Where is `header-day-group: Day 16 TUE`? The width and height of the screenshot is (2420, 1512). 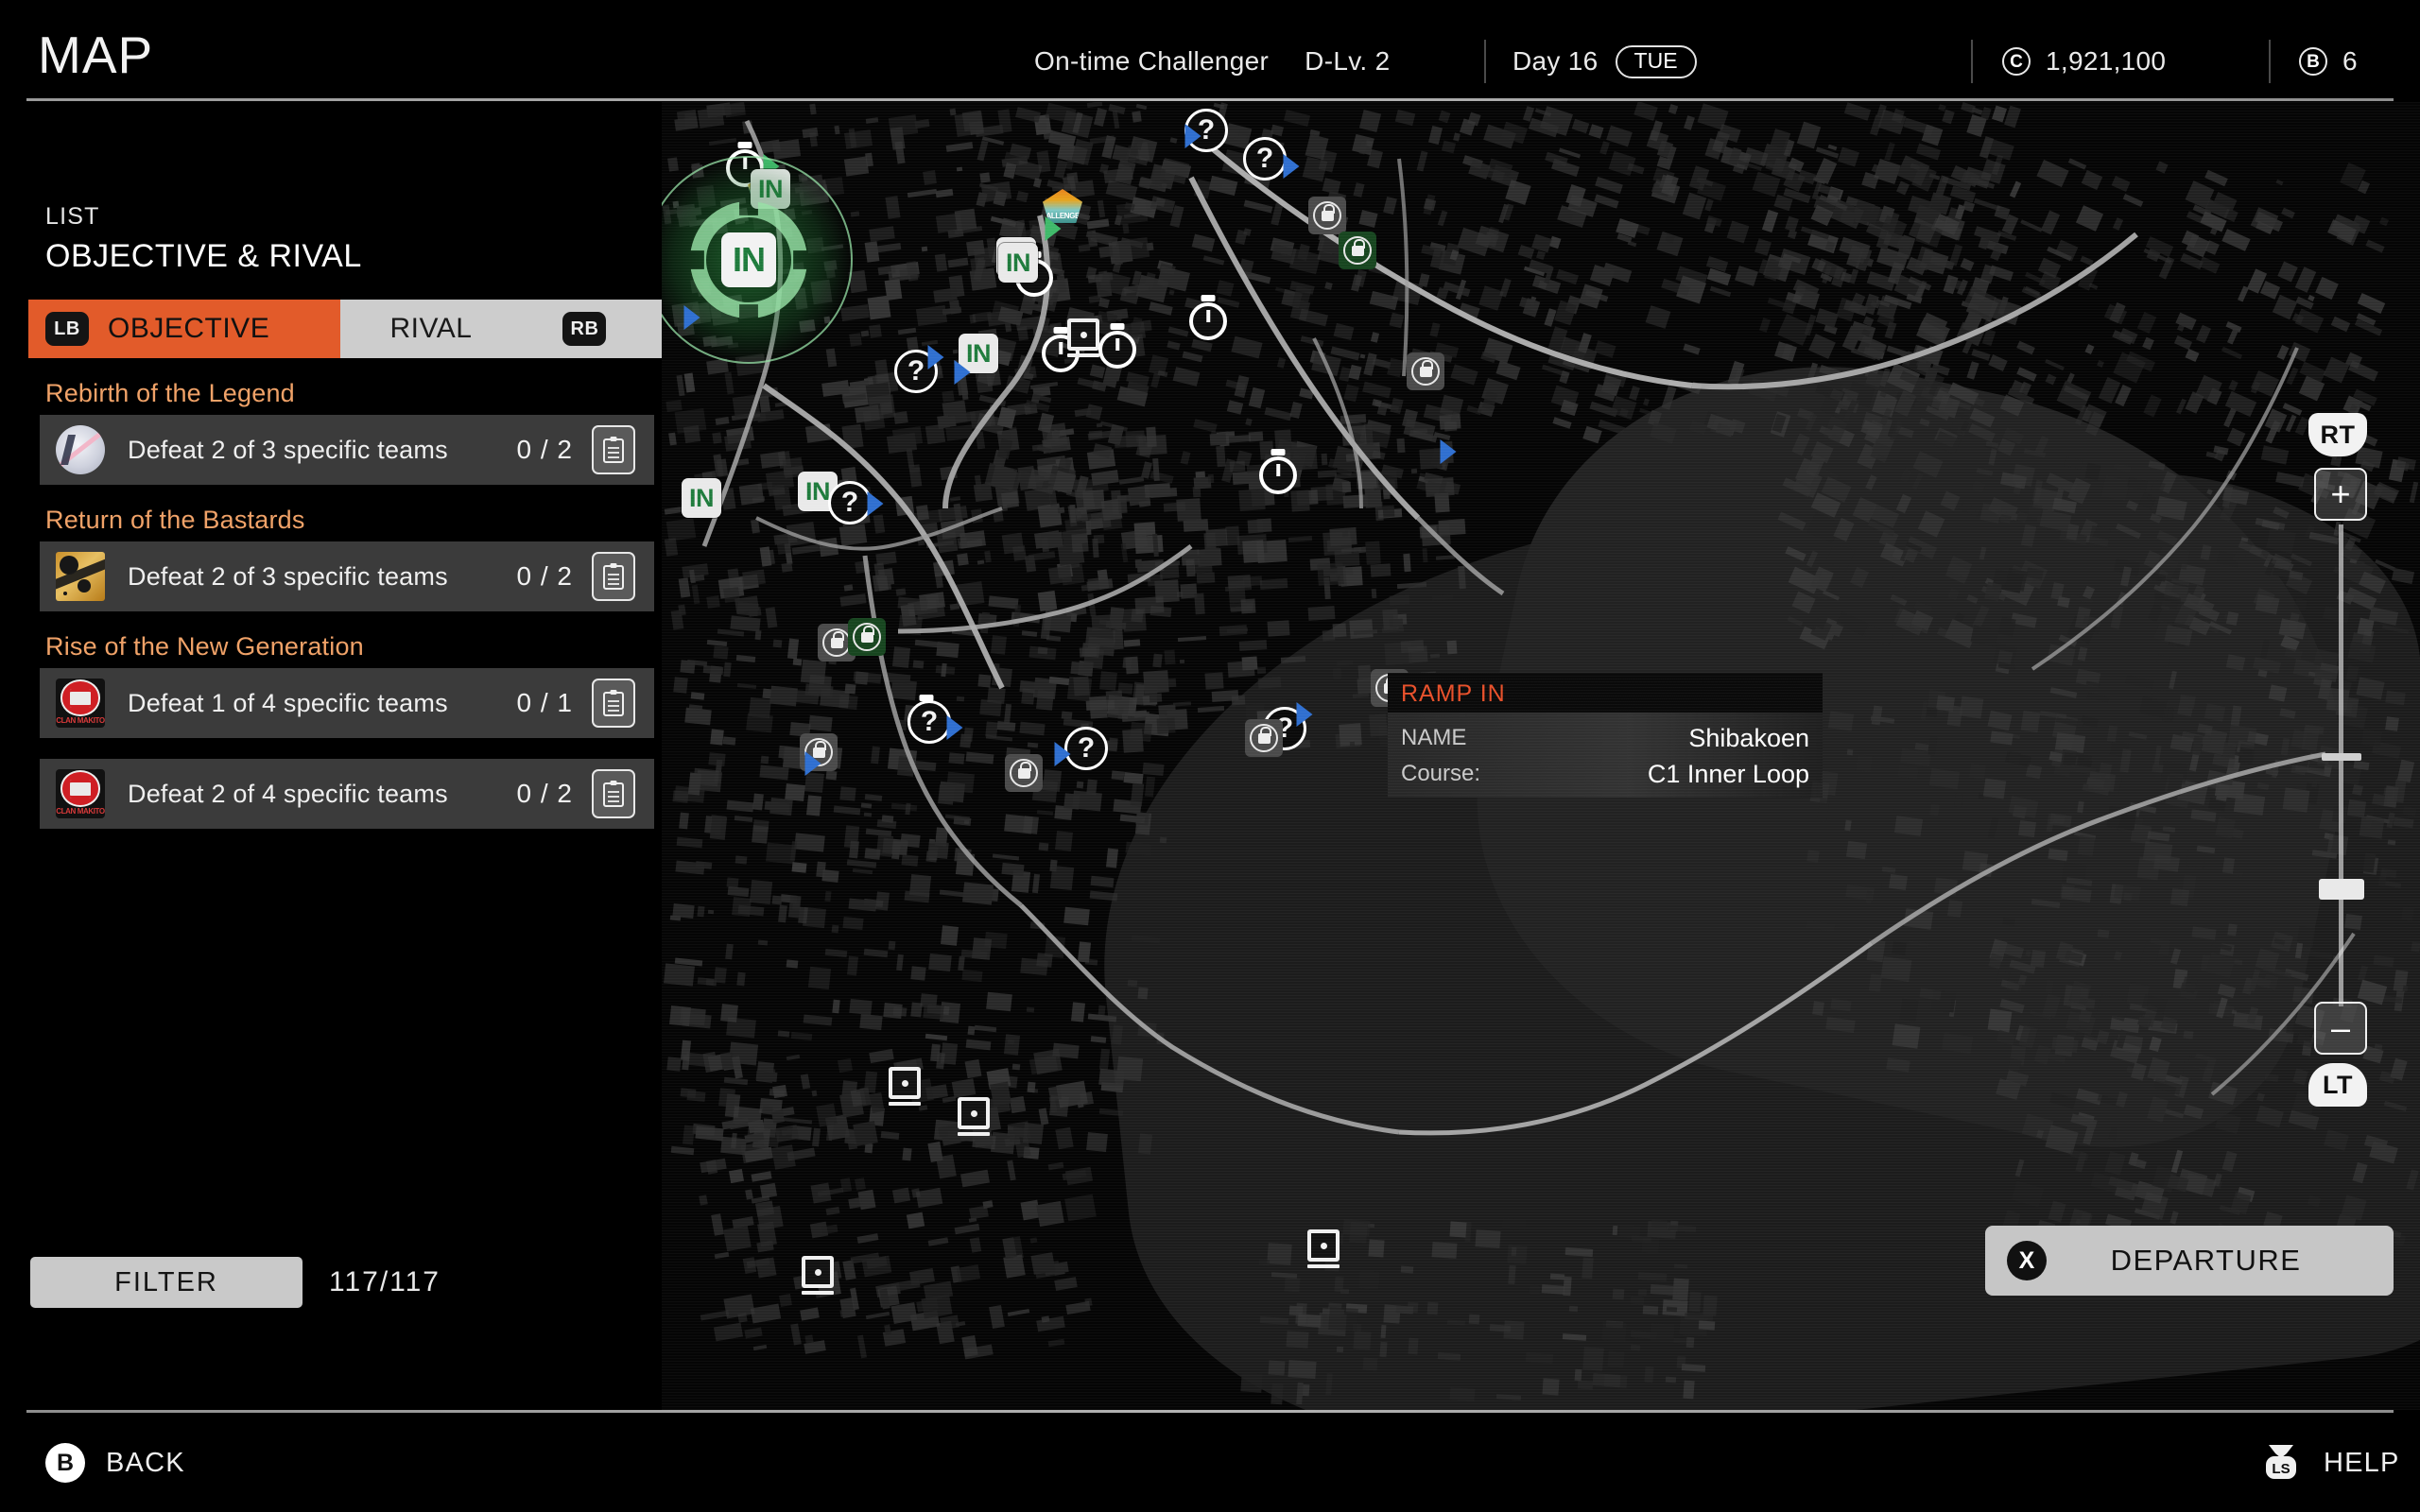 header-day-group: Day 16 TUE is located at coordinates (1604, 61).